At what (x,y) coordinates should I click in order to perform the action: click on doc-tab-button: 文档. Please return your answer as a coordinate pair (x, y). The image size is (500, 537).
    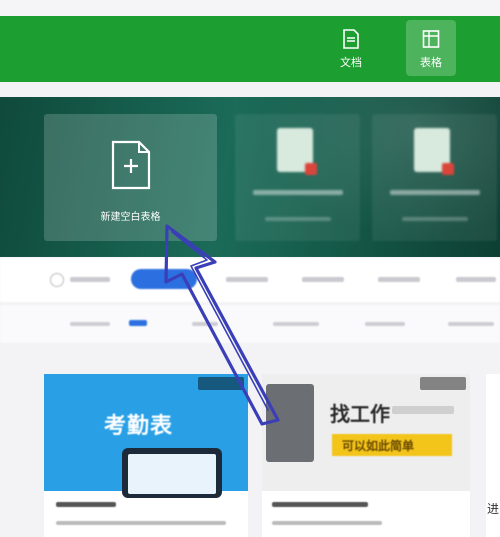
    Looking at the image, I should click on (351, 48).